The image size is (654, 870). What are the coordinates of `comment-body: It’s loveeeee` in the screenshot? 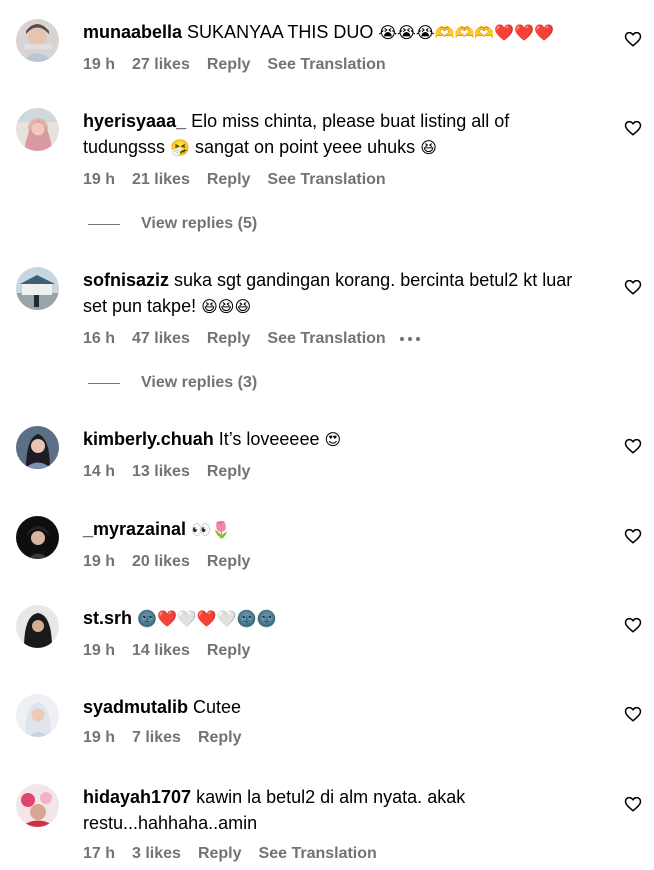 It's located at (269, 439).